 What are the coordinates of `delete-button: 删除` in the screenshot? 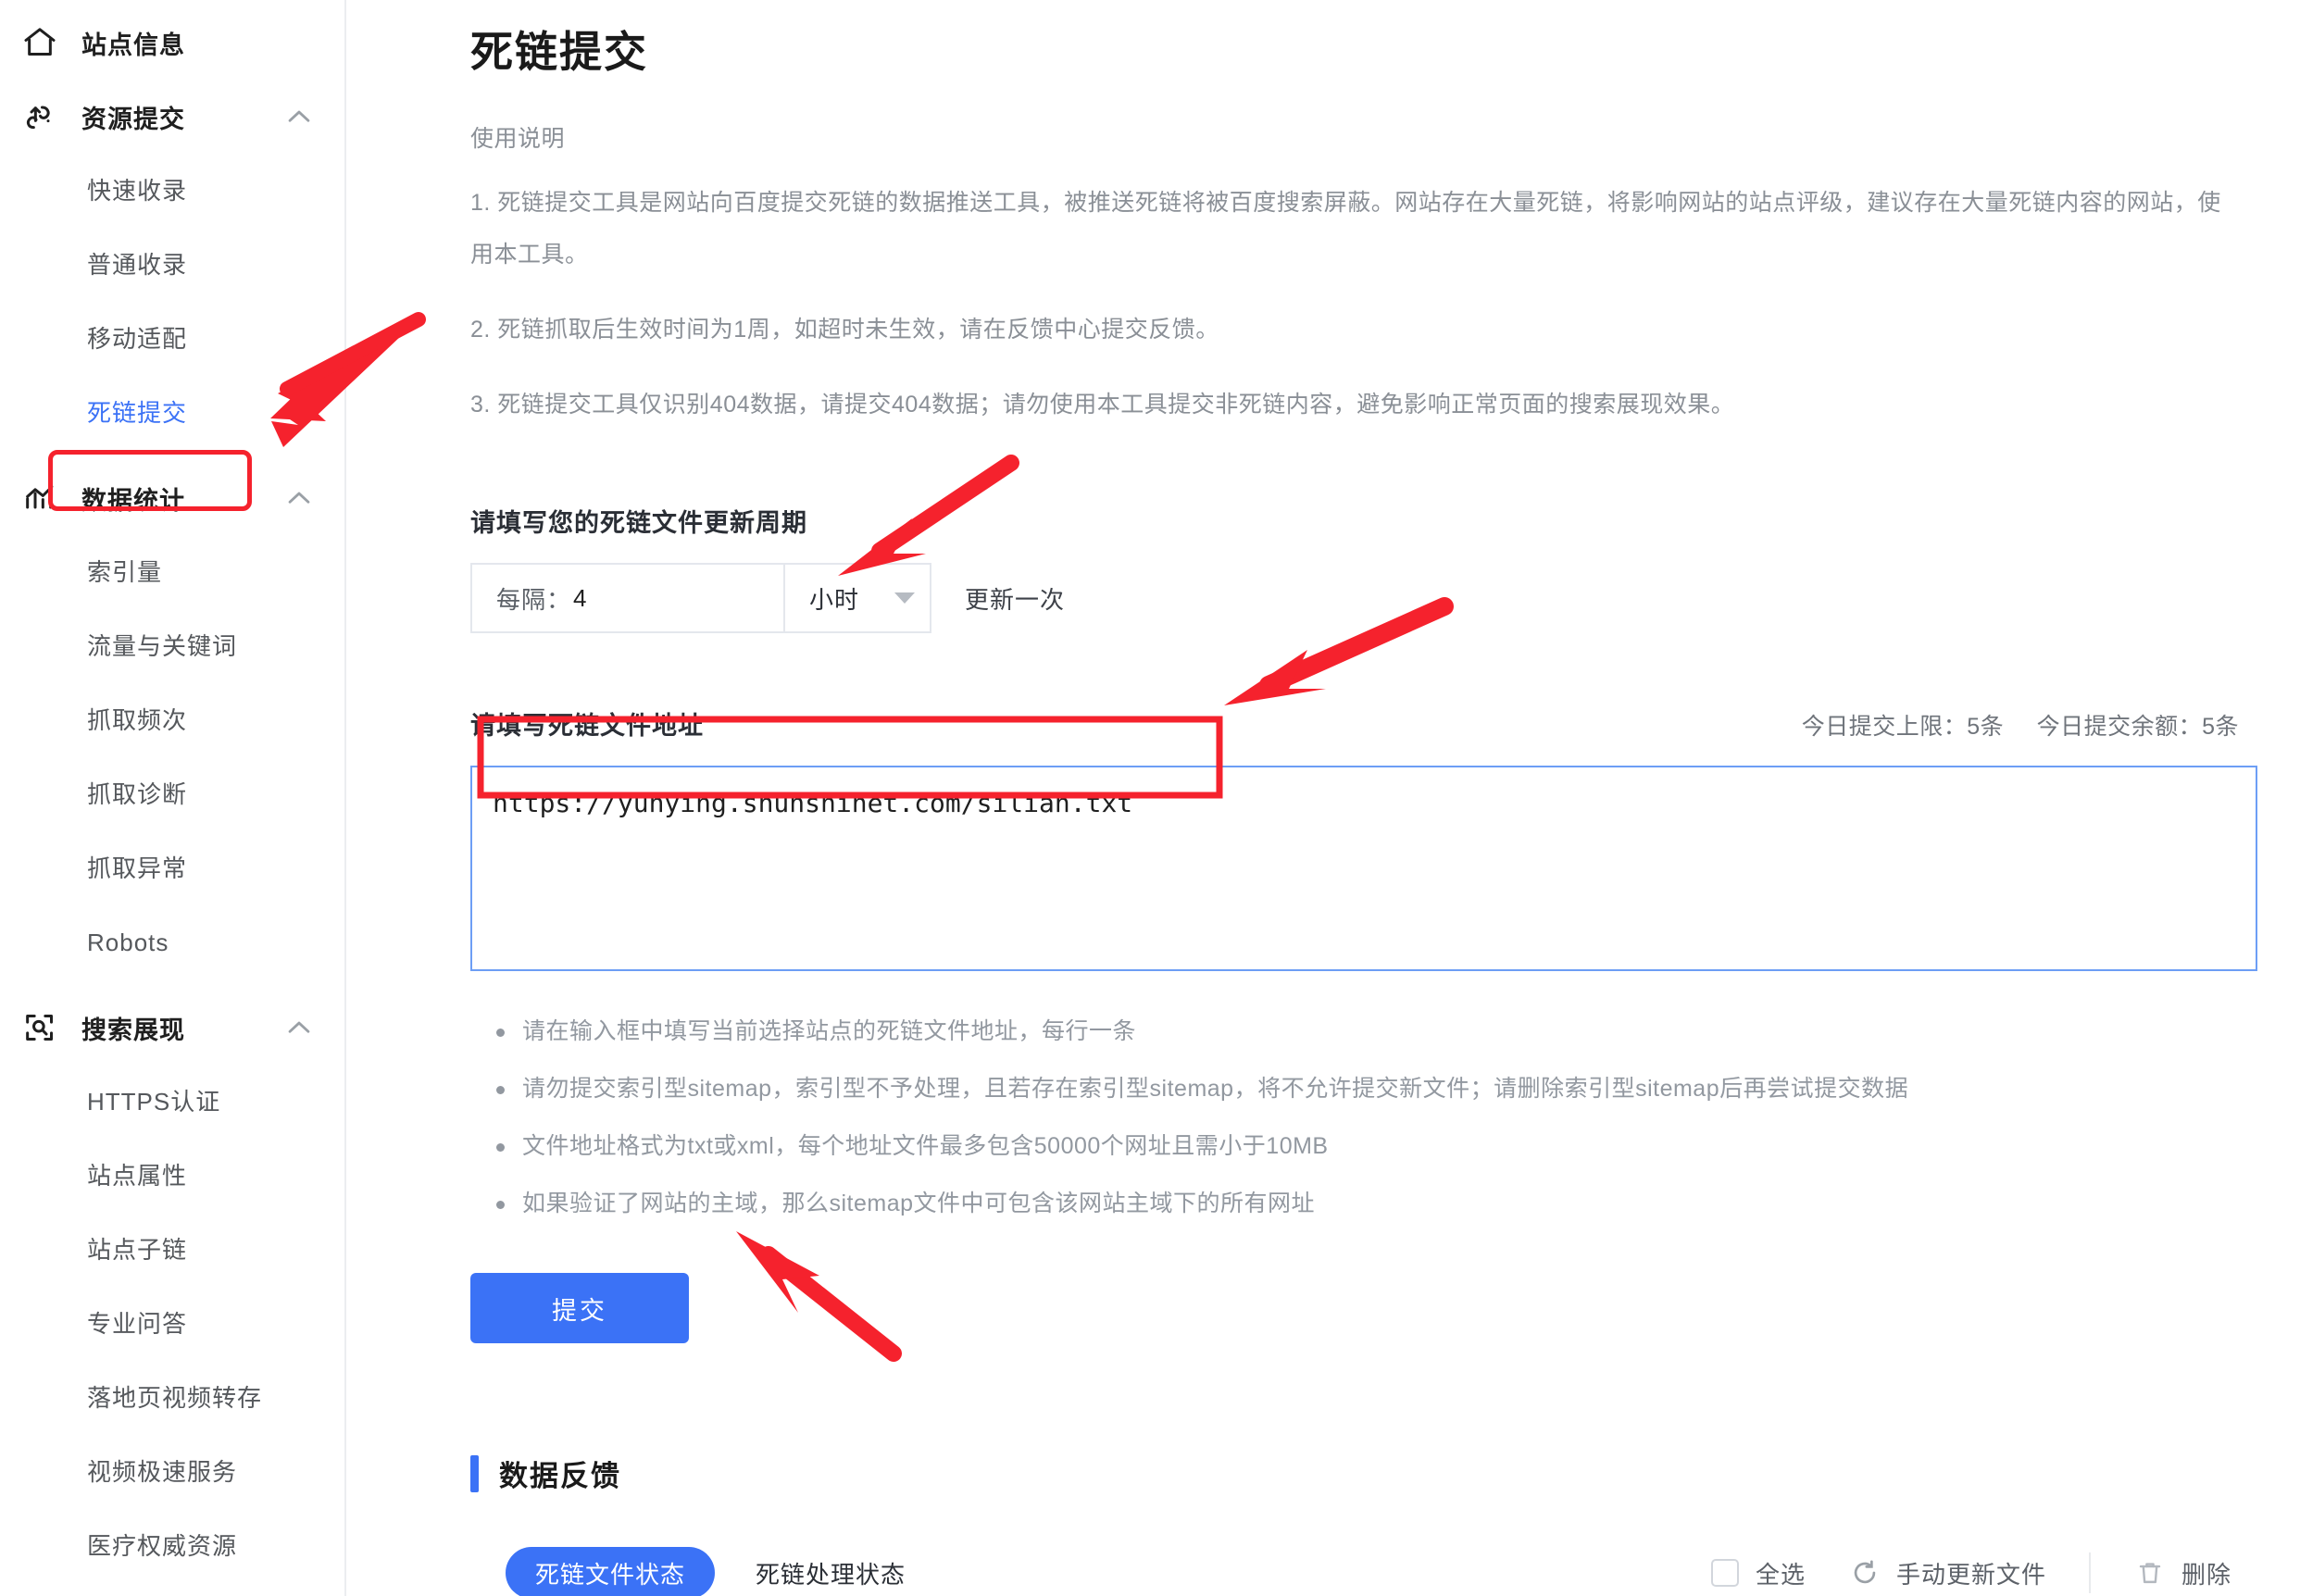 It's located at (2182, 1573).